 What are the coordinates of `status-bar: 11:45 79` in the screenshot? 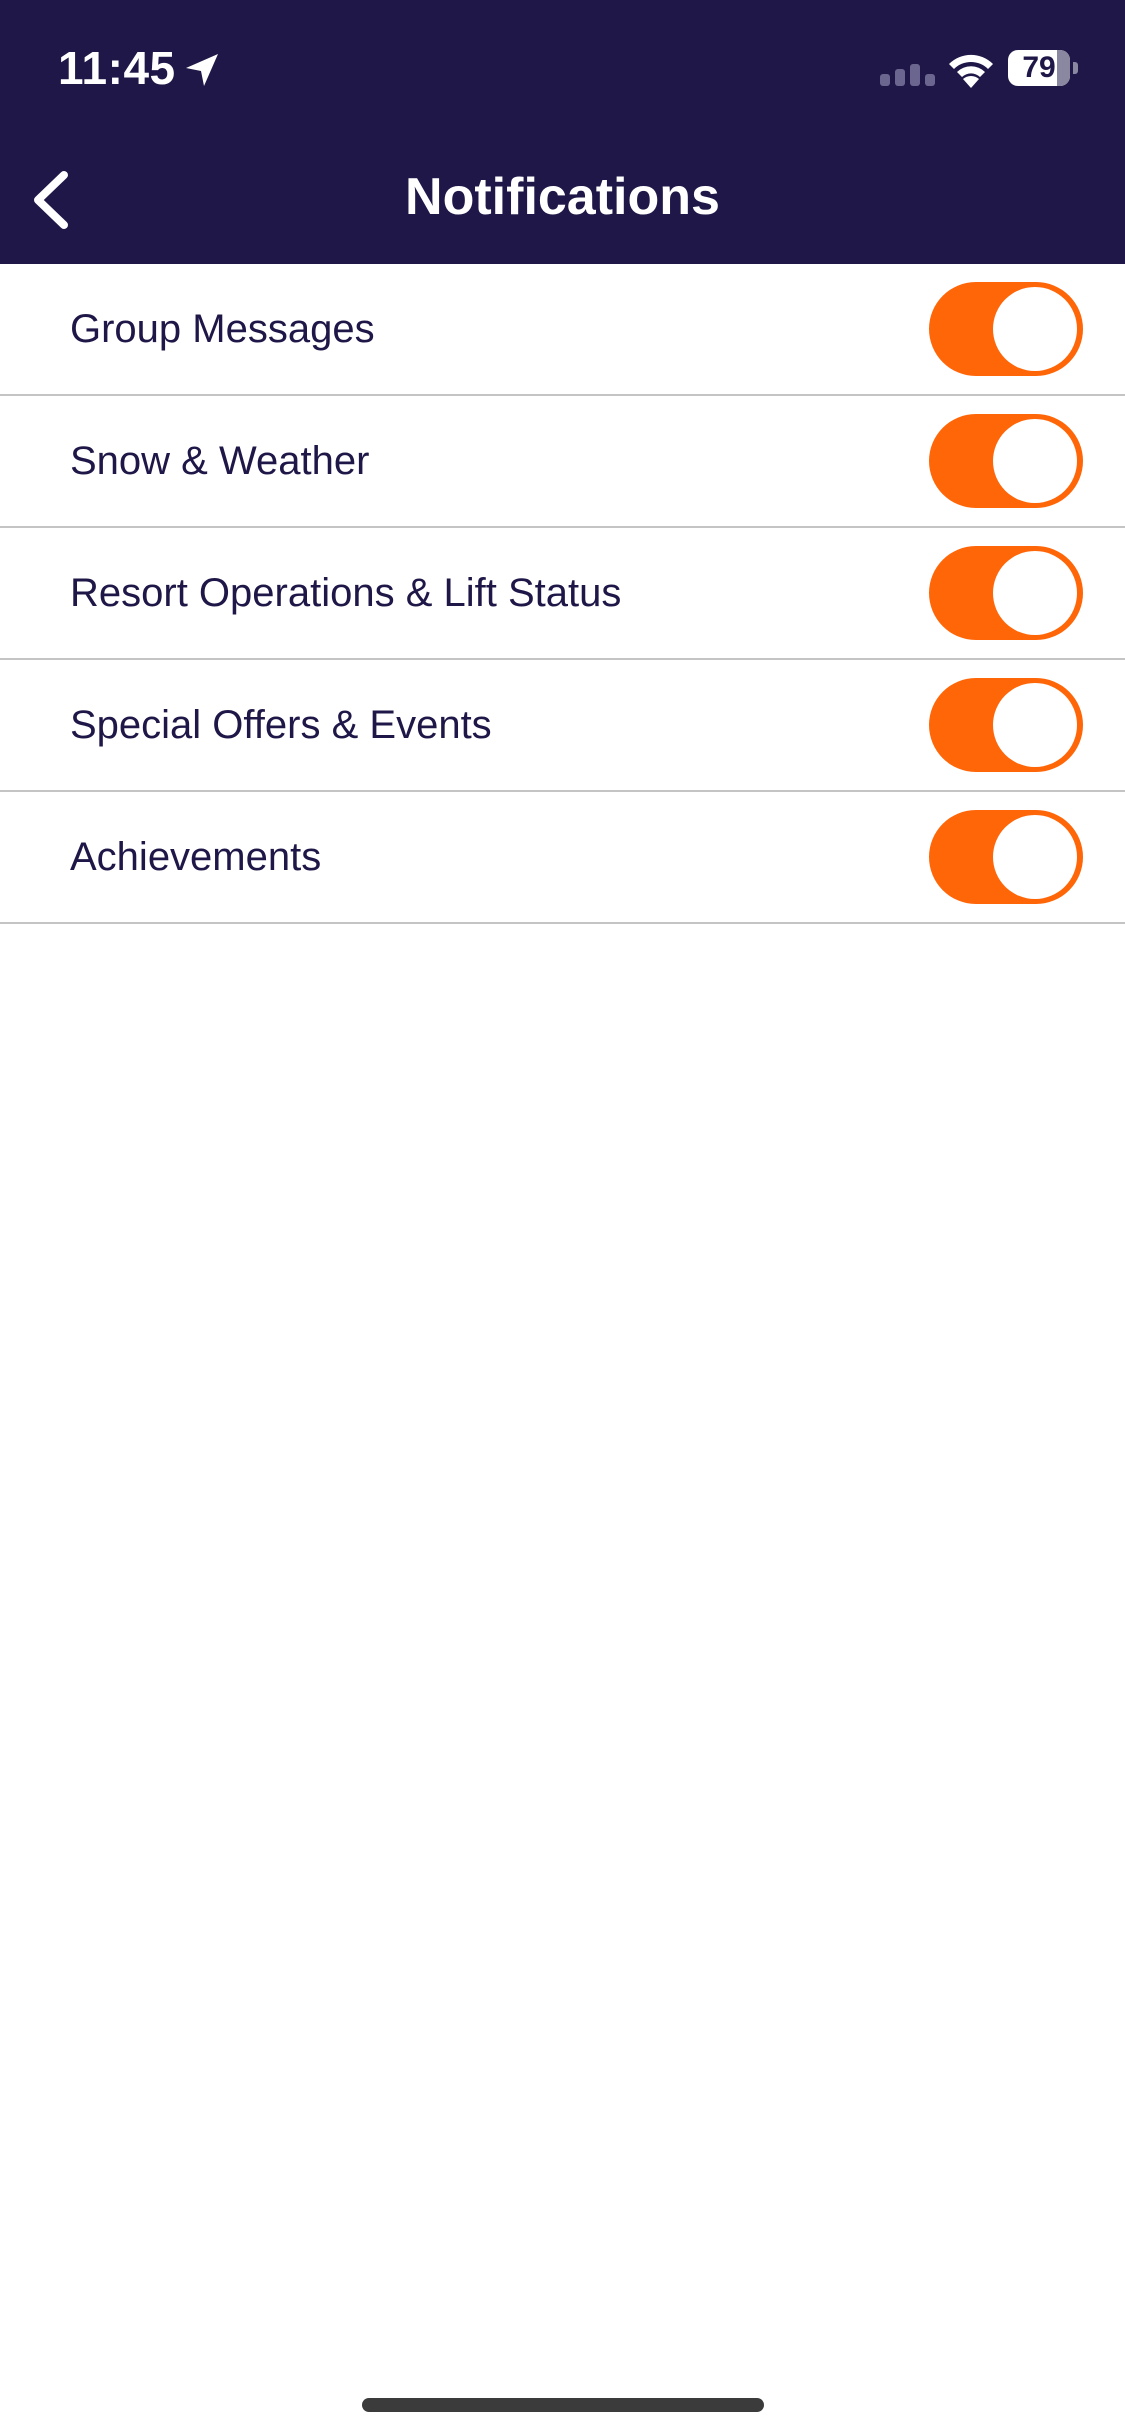 It's located at (562, 68).